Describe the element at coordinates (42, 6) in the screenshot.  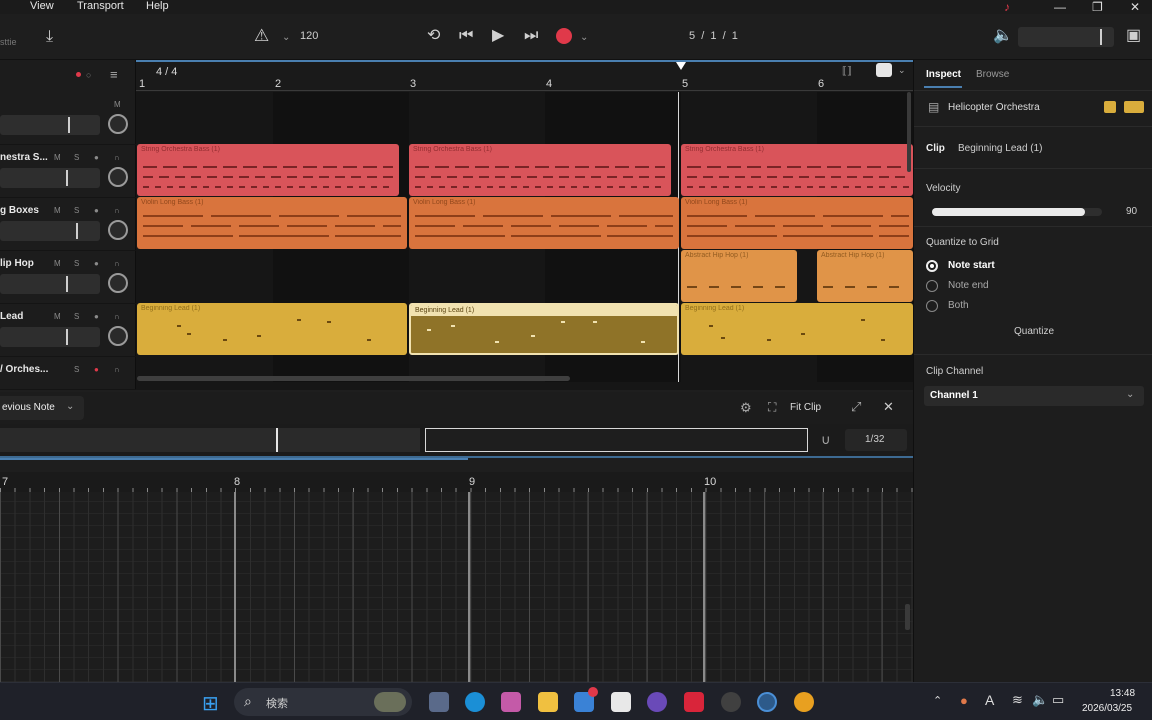
I see `menu-view: View` at that location.